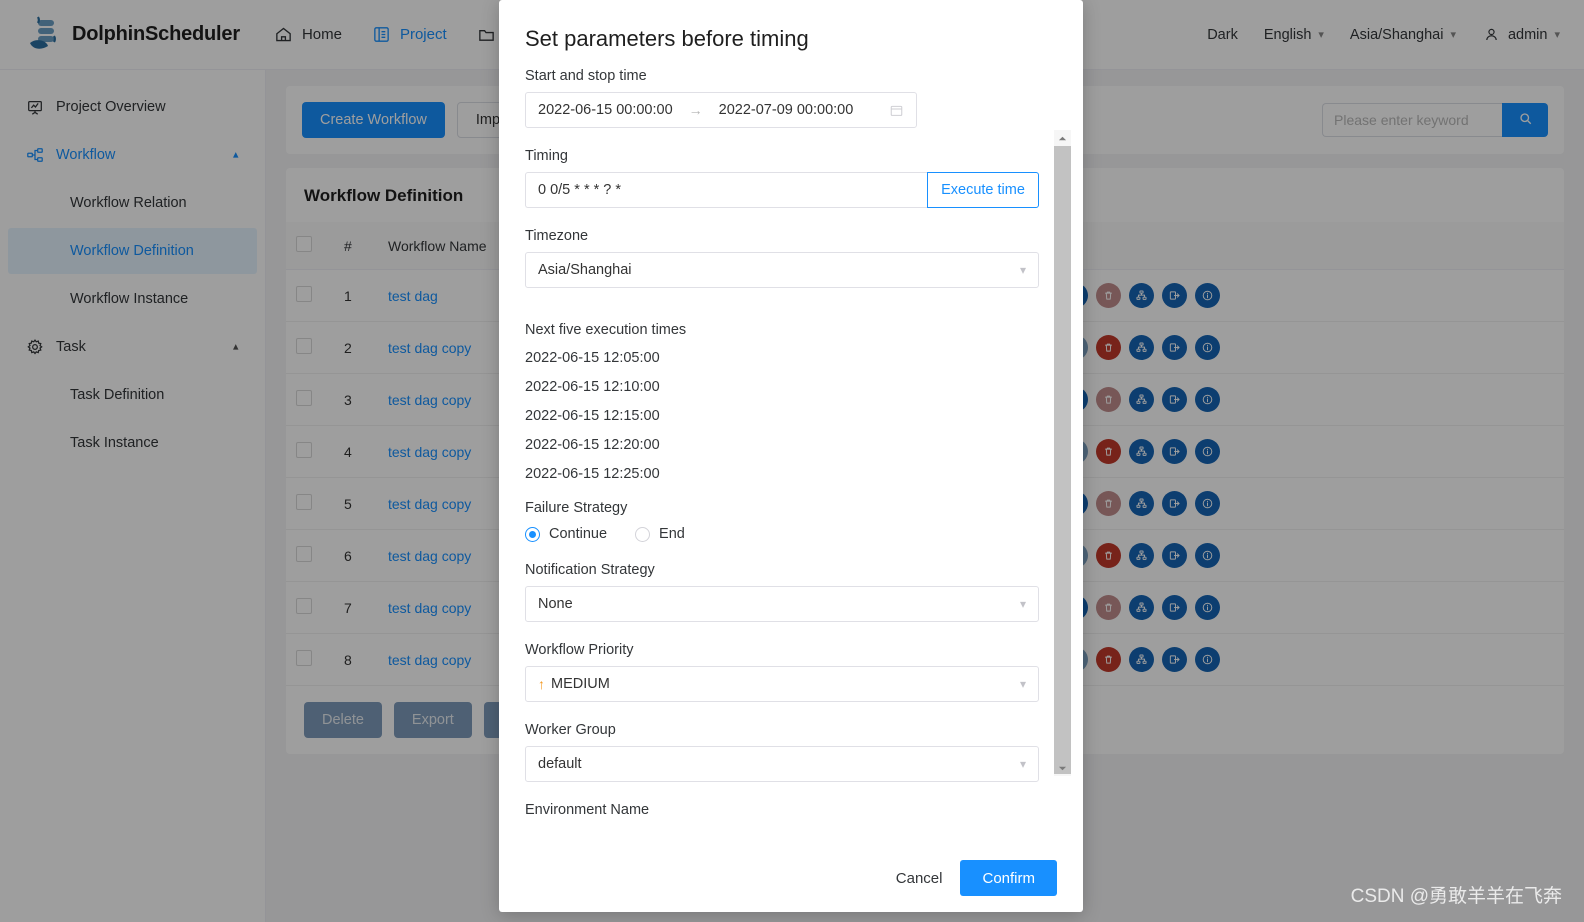  Describe the element at coordinates (786, 110) in the screenshot. I see `stop-time-value: 2022-07-09 00:00:00` at that location.